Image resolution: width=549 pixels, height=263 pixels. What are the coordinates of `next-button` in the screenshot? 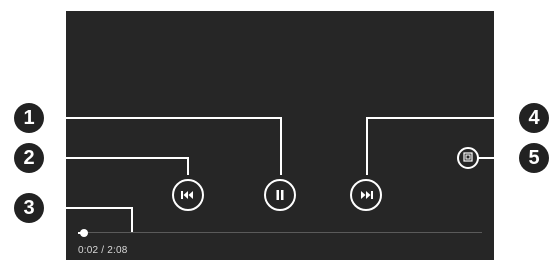 It's located at (366, 195).